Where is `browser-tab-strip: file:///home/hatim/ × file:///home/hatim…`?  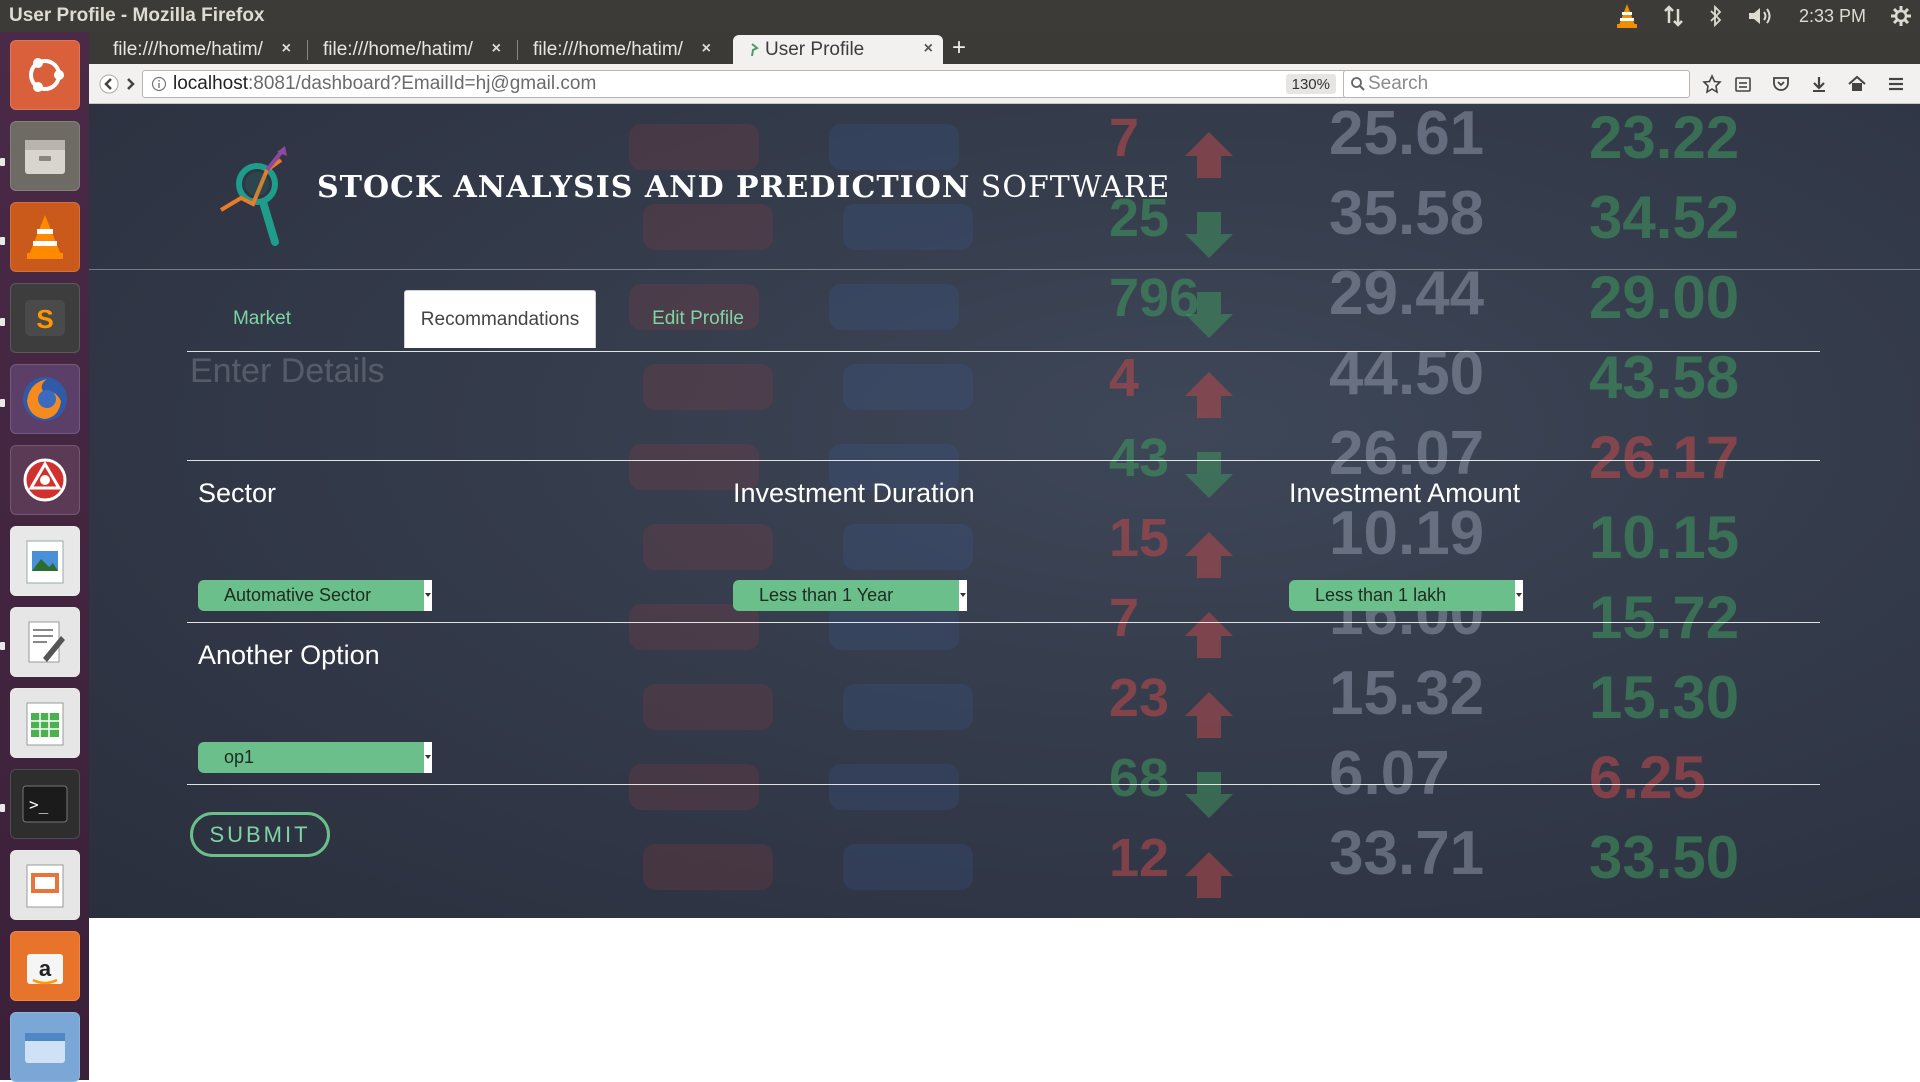
browser-tab-strip: file:///home/hatim/ × file:///home/hatim… is located at coordinates (1004, 48).